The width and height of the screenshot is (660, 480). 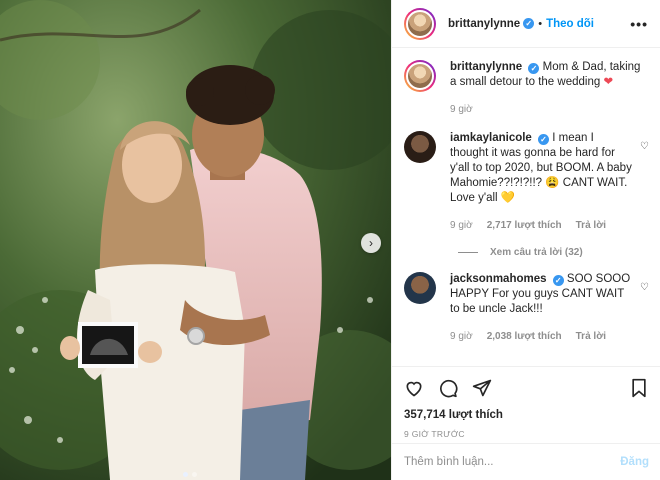 What do you see at coordinates (486, 67) in the screenshot?
I see `caption-username: brittanylynne` at bounding box center [486, 67].